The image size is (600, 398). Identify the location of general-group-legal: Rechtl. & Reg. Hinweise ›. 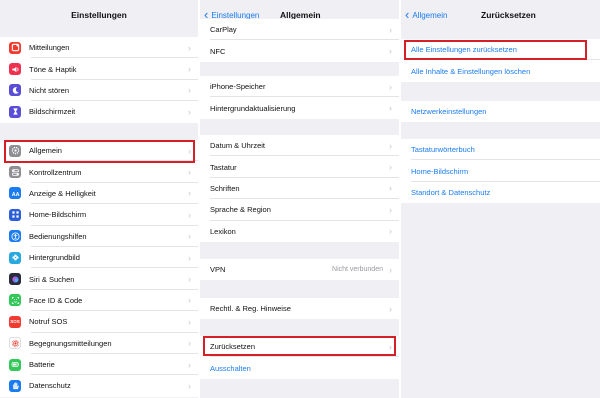
(299, 309).